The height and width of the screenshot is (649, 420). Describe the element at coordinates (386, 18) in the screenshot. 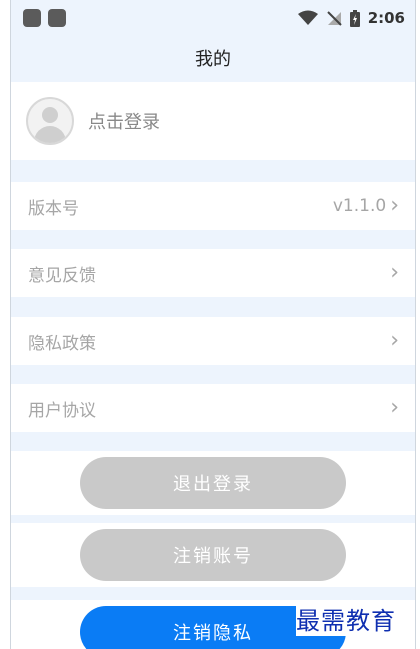

I see `clock: 2:06` at that location.